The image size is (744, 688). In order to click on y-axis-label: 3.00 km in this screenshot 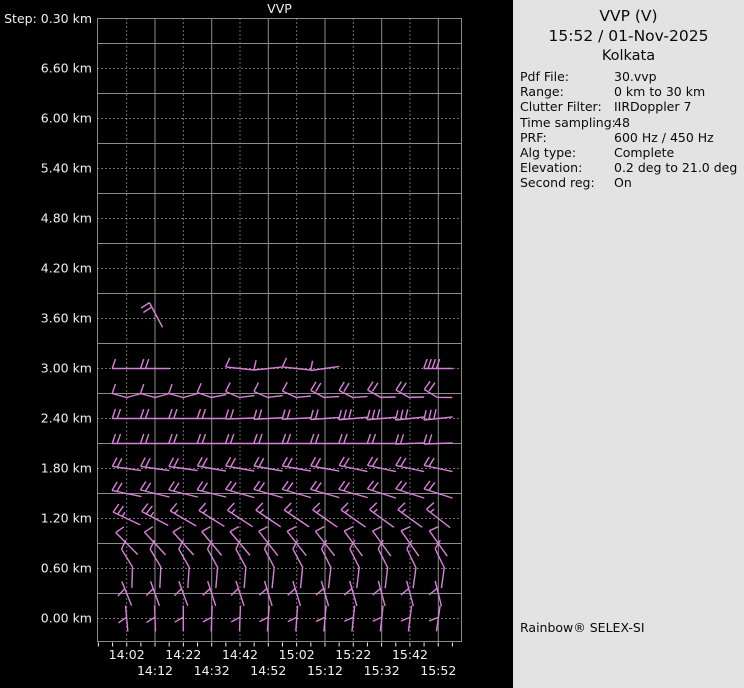, I will do `click(66, 368)`.